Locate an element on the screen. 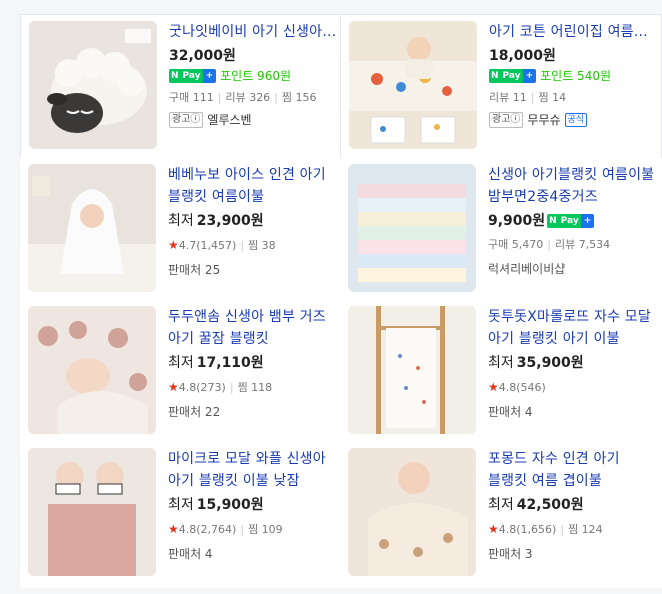  product-price: 9,900원 N Pay + is located at coordinates (573, 221).